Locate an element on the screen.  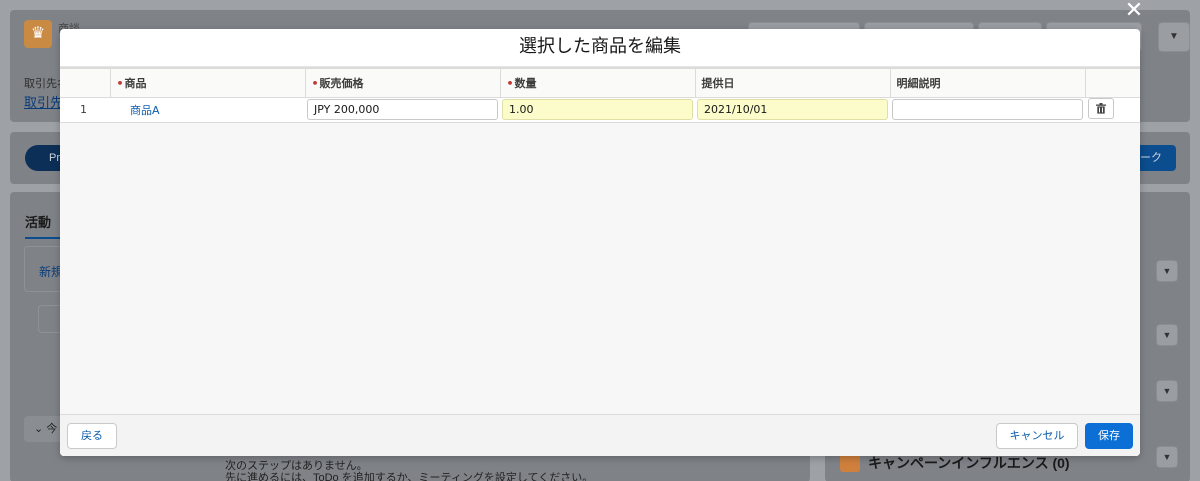
actions-cell is located at coordinates (1112, 110).